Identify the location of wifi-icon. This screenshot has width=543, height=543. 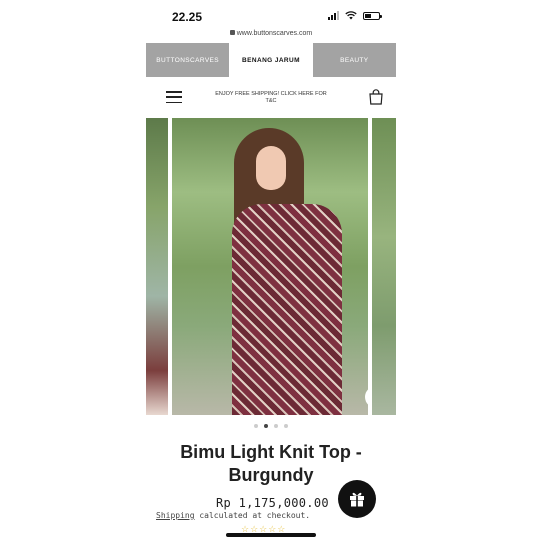
(351, 15).